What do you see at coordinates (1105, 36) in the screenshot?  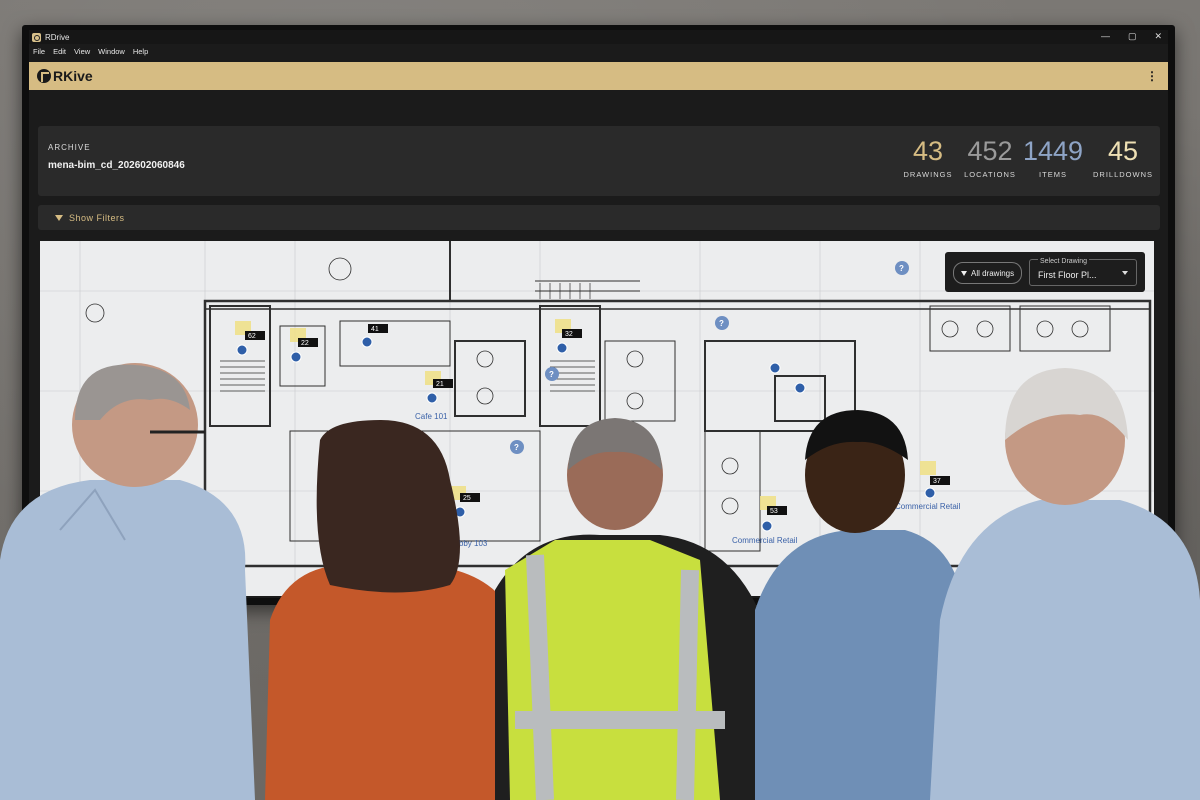 I see `minimize-button: —` at bounding box center [1105, 36].